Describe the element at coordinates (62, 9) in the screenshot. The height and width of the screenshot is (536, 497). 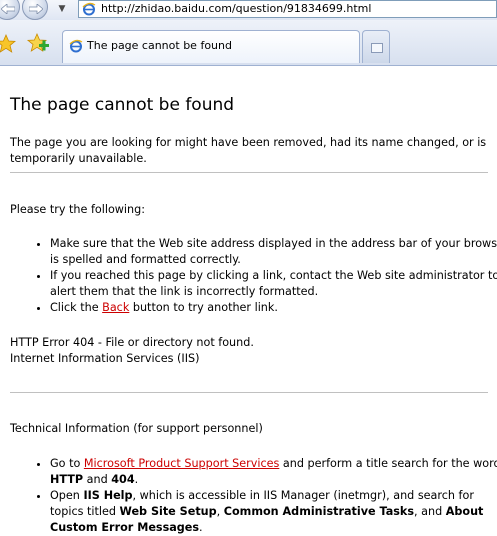
I see `history-dropdown-icon: ▼` at that location.